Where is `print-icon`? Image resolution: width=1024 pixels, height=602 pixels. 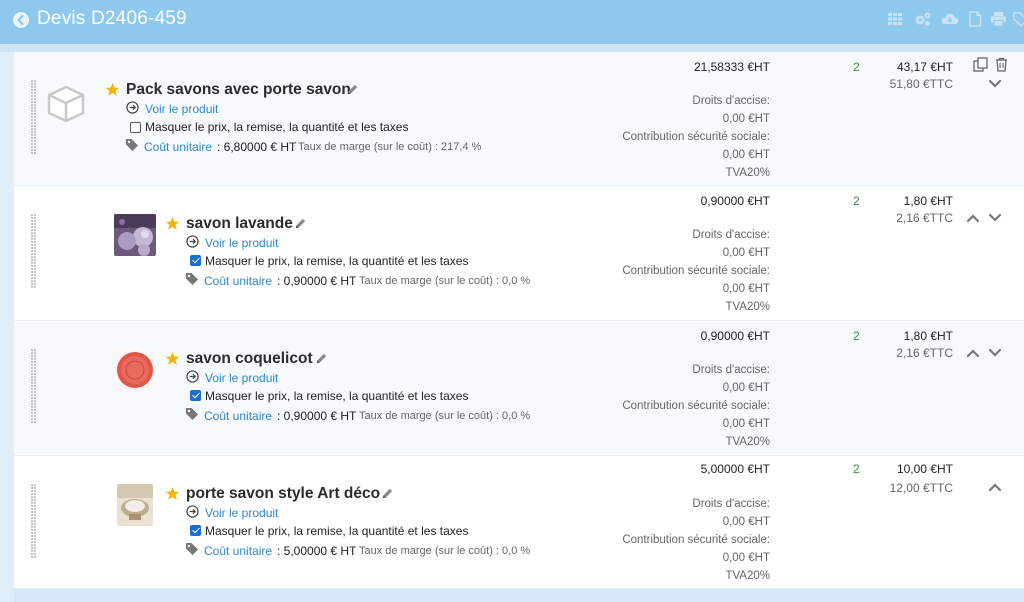
print-icon is located at coordinates (998, 19).